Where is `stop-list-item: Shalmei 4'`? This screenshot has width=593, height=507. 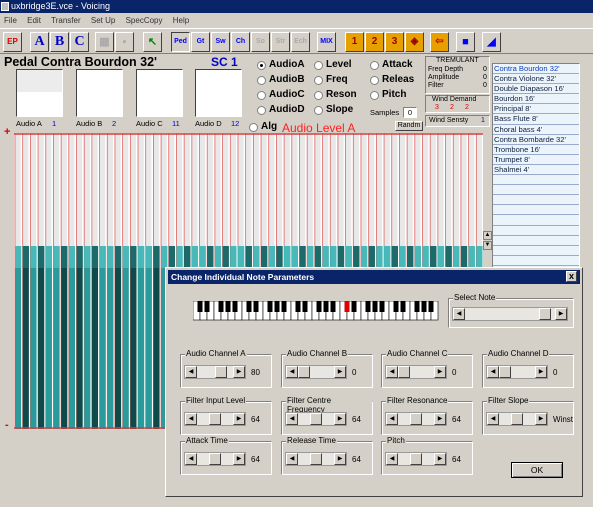 stop-list-item: Shalmei 4' is located at coordinates (536, 170).